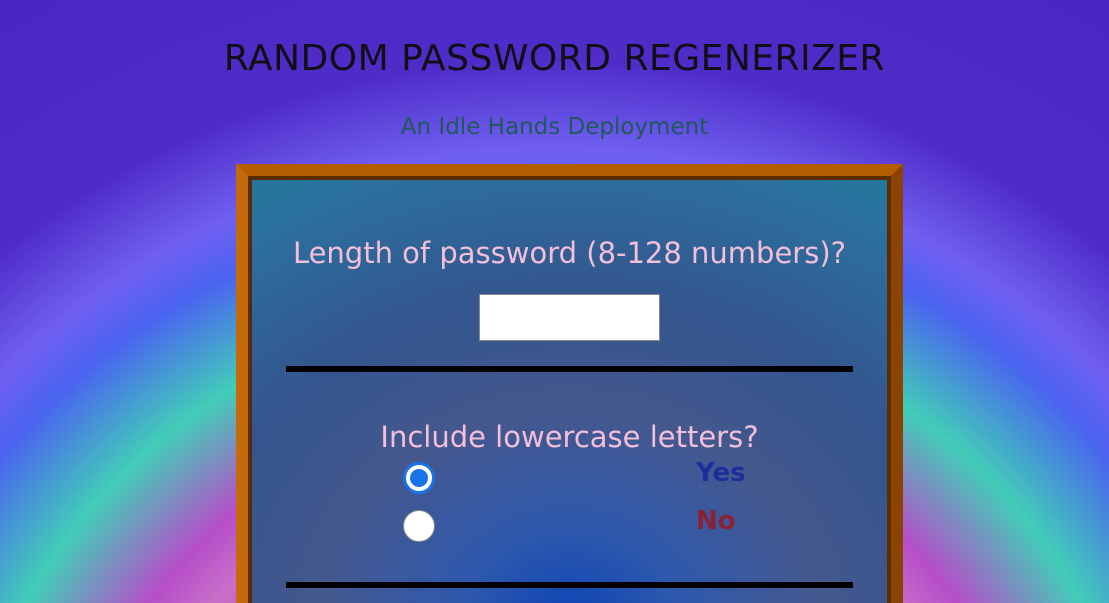 Image resolution: width=1109 pixels, height=603 pixels. I want to click on lowercase-question-label: Include lowercase letters?, so click(569, 437).